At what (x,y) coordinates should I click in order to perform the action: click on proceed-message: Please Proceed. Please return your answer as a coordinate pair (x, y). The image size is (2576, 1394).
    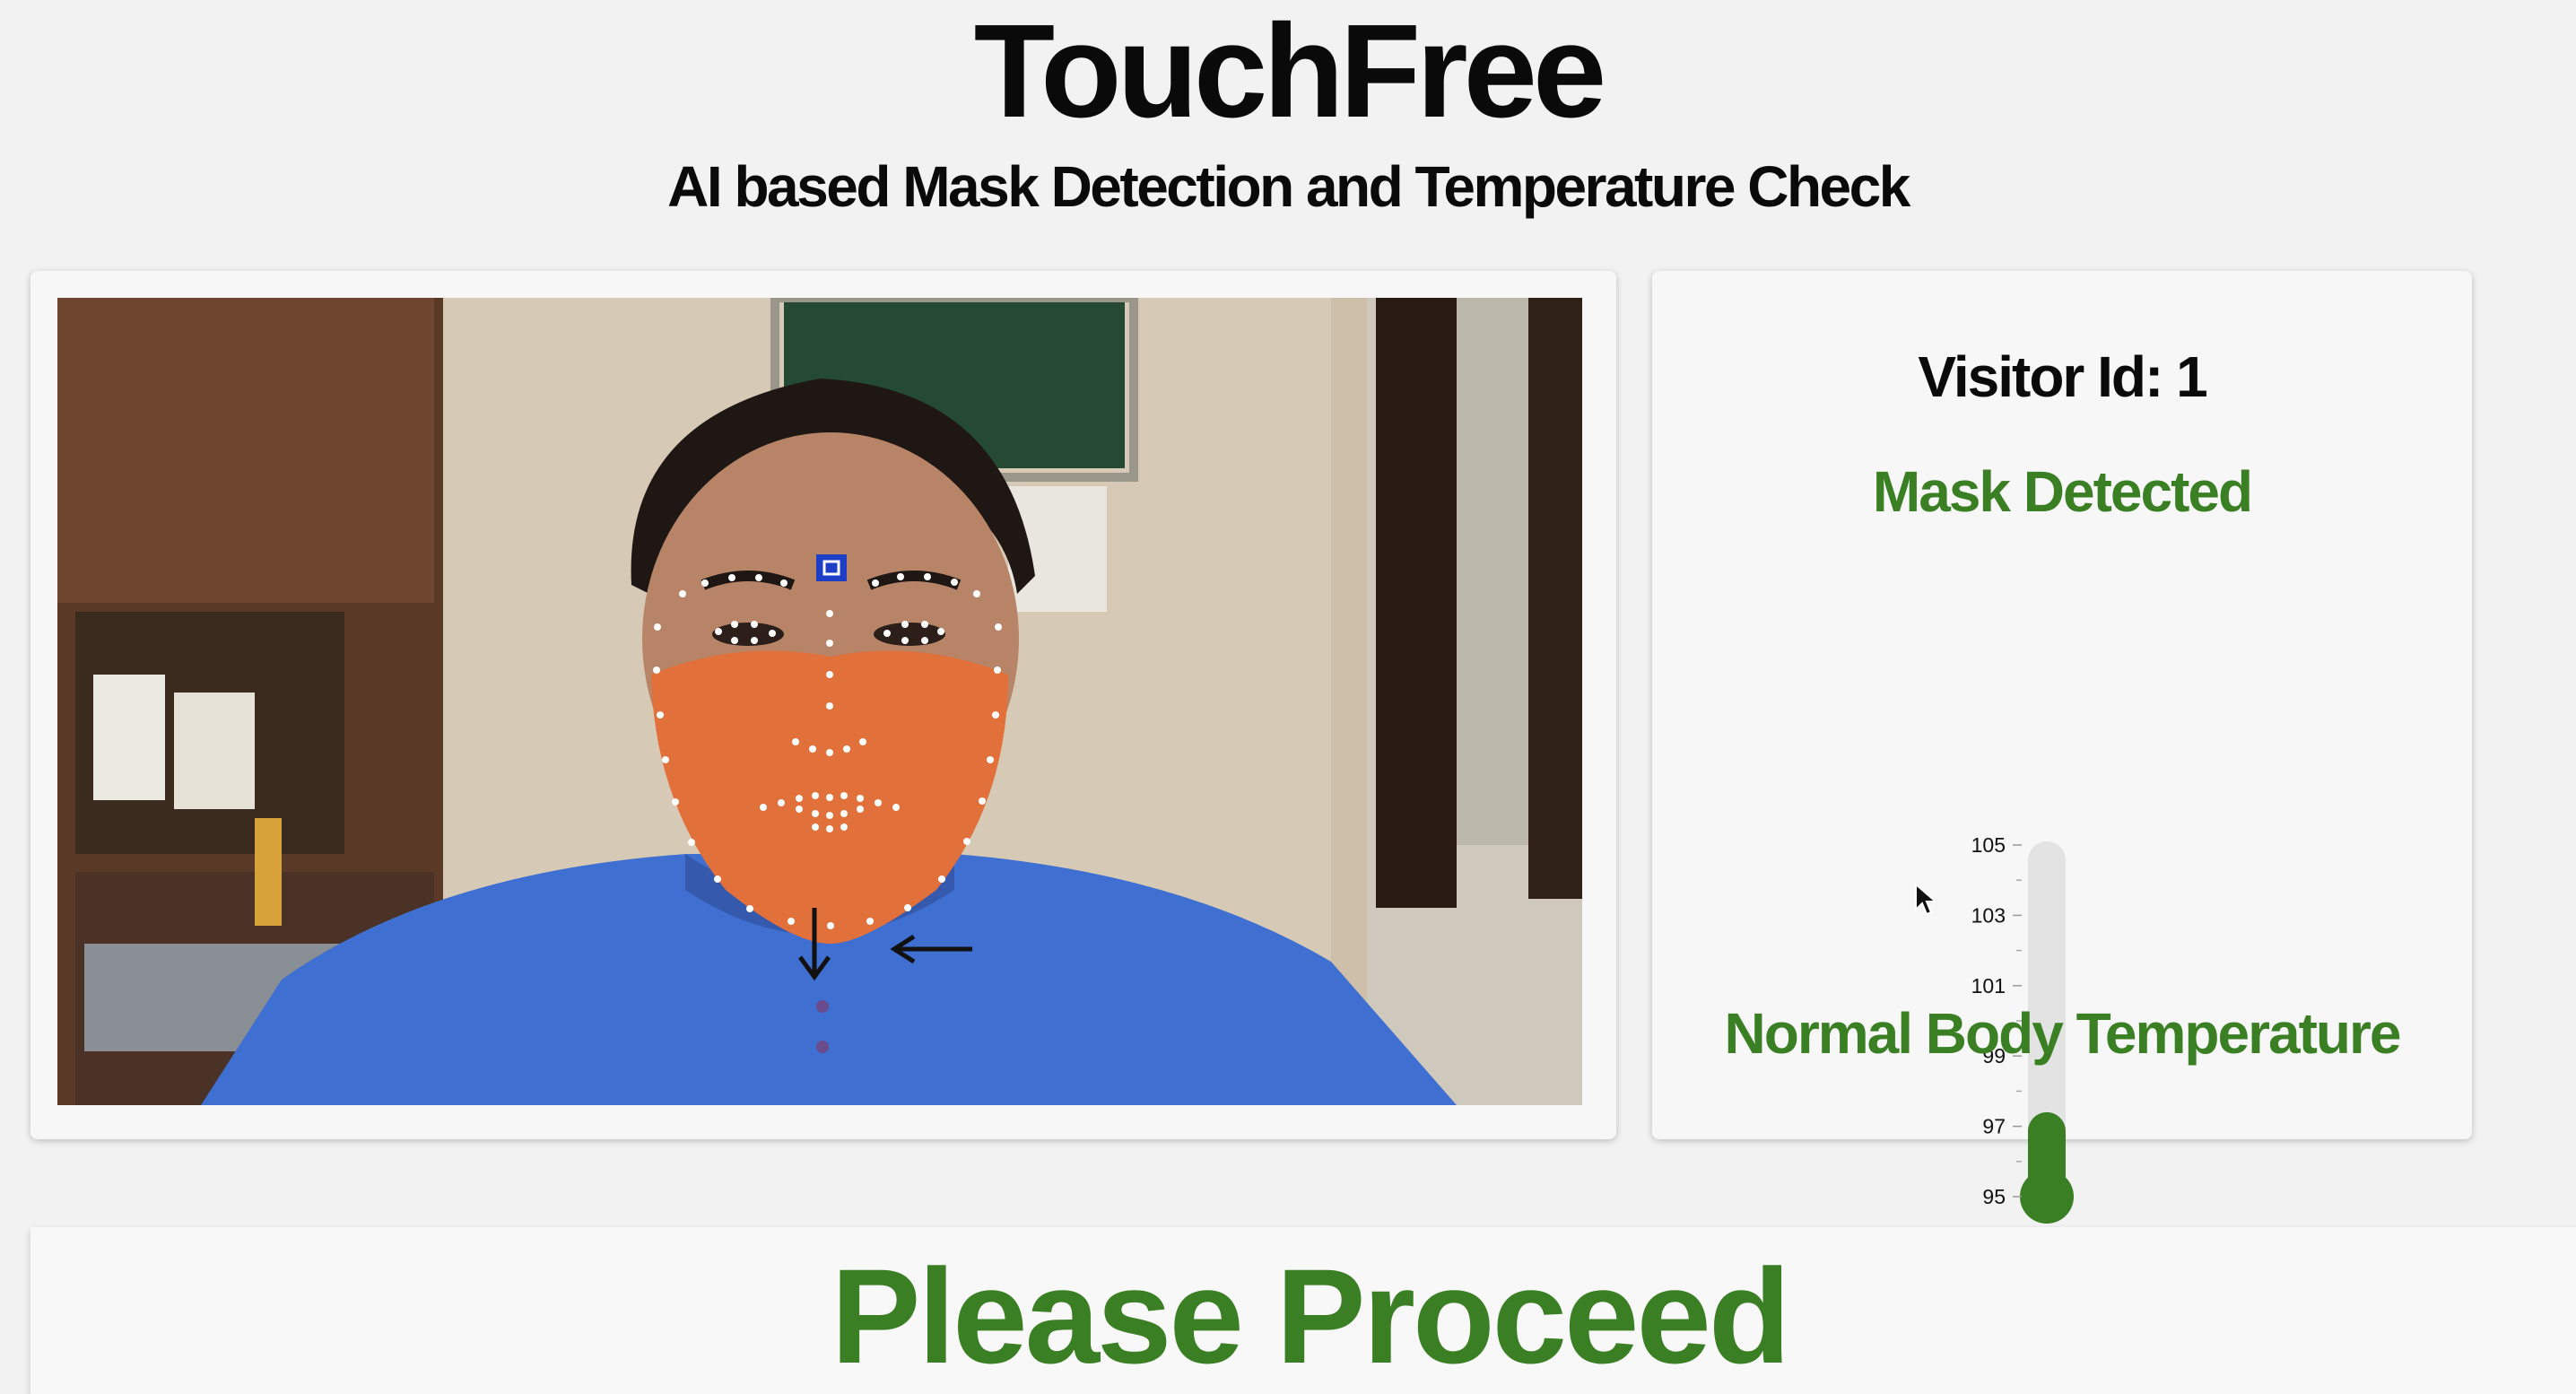
    Looking at the image, I should click on (1310, 1316).